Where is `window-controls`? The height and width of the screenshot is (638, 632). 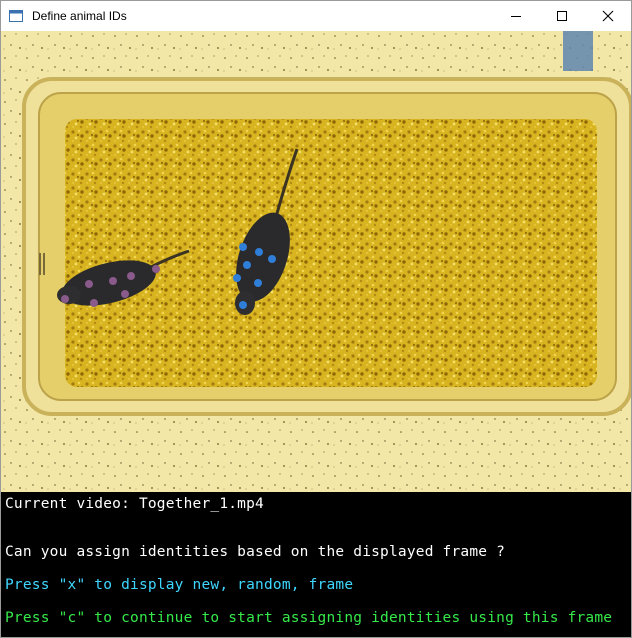 window-controls is located at coordinates (562, 16).